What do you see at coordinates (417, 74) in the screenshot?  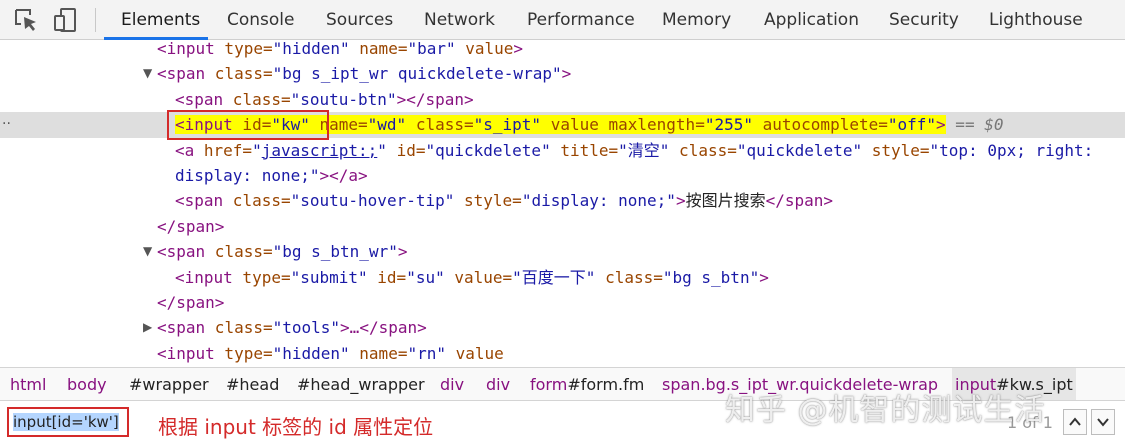 I see `attr-value: "bg s_ipt_wr quickdelete-wrap"` at bounding box center [417, 74].